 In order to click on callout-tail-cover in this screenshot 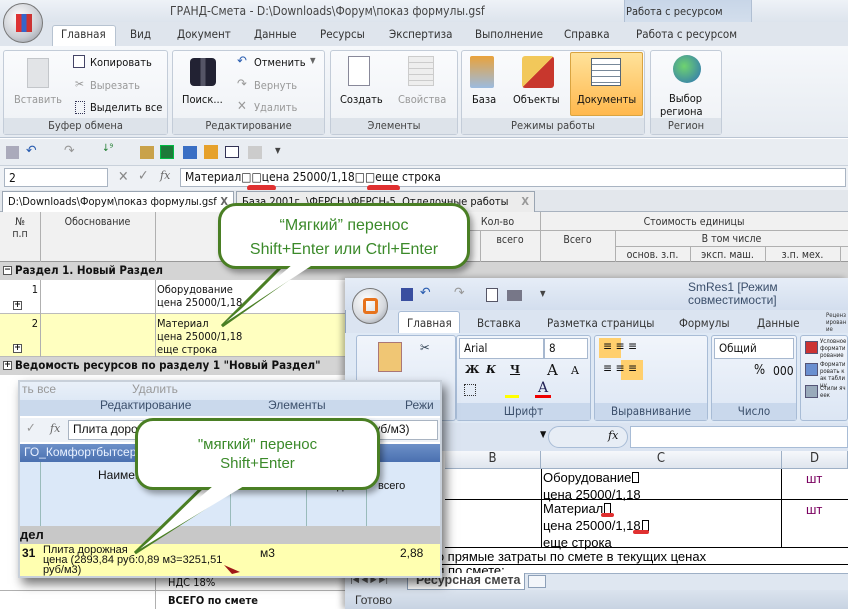, I will do `click(227, 406)`.